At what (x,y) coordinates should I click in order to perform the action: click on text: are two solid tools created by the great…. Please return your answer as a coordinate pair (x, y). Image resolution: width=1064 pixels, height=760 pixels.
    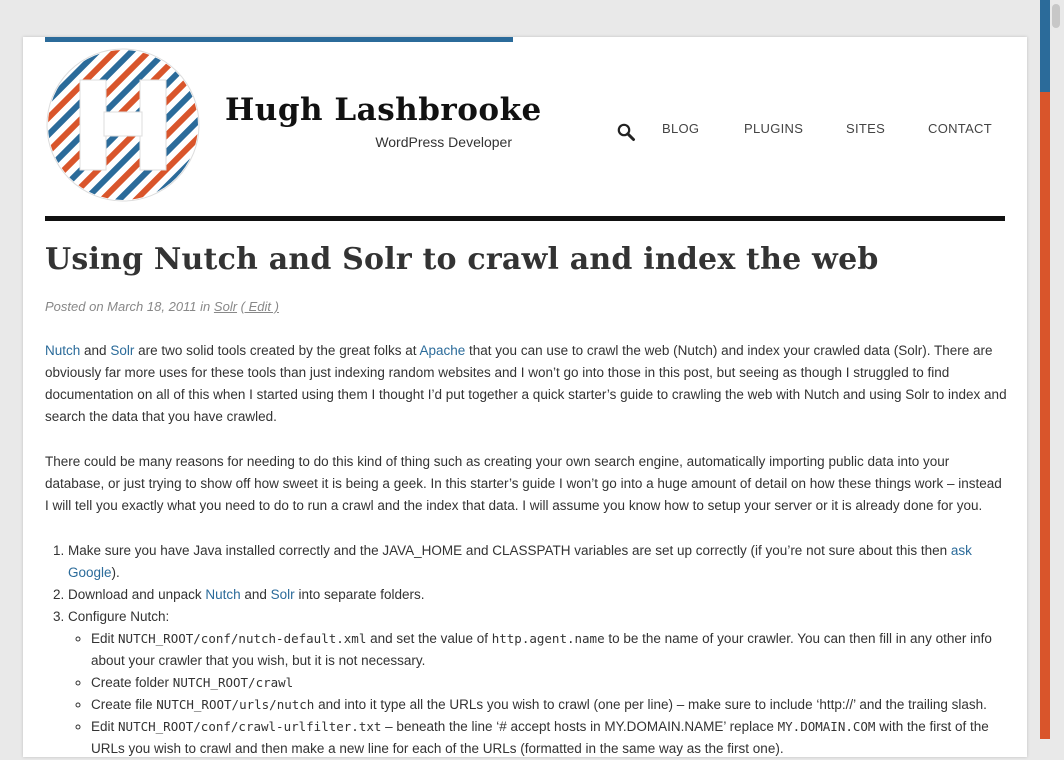
    Looking at the image, I should click on (277, 350).